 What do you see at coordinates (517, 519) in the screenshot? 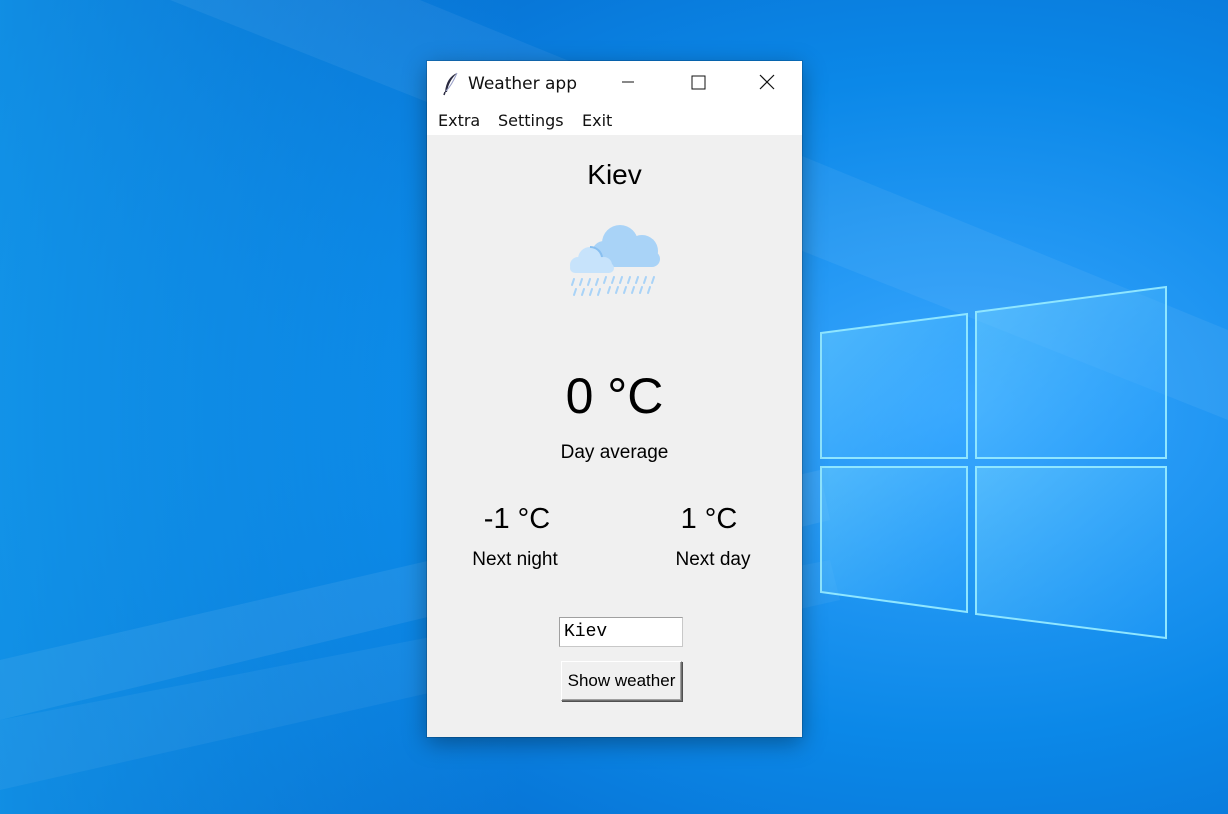
I see `next-night-temperature: -1 °C` at bounding box center [517, 519].